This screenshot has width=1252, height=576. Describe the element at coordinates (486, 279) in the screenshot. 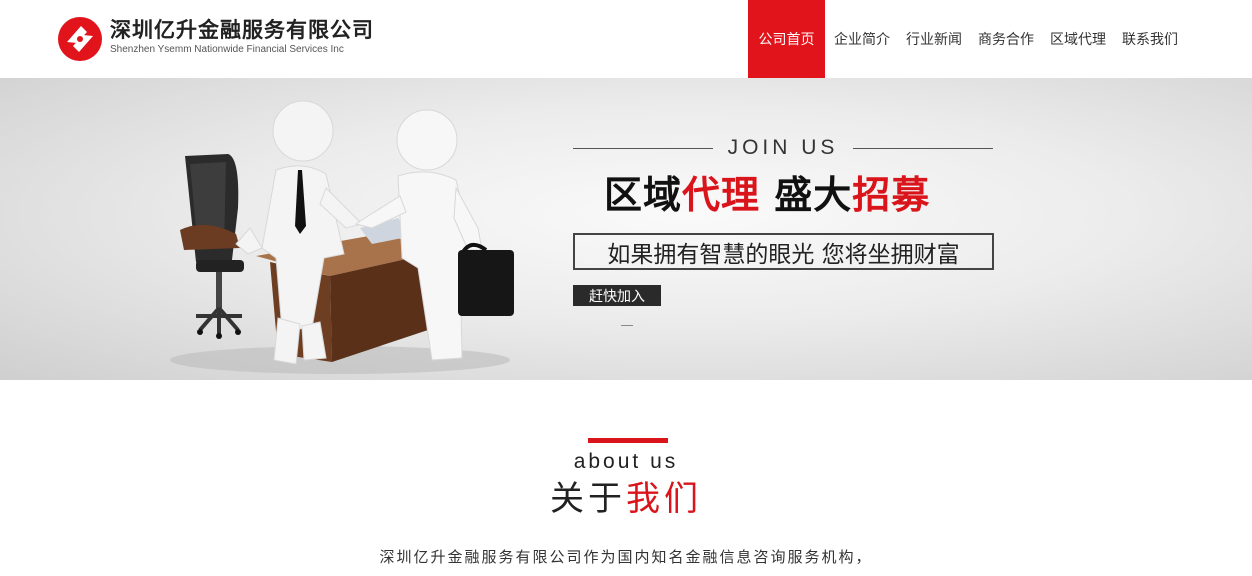

I see `briefcase` at that location.